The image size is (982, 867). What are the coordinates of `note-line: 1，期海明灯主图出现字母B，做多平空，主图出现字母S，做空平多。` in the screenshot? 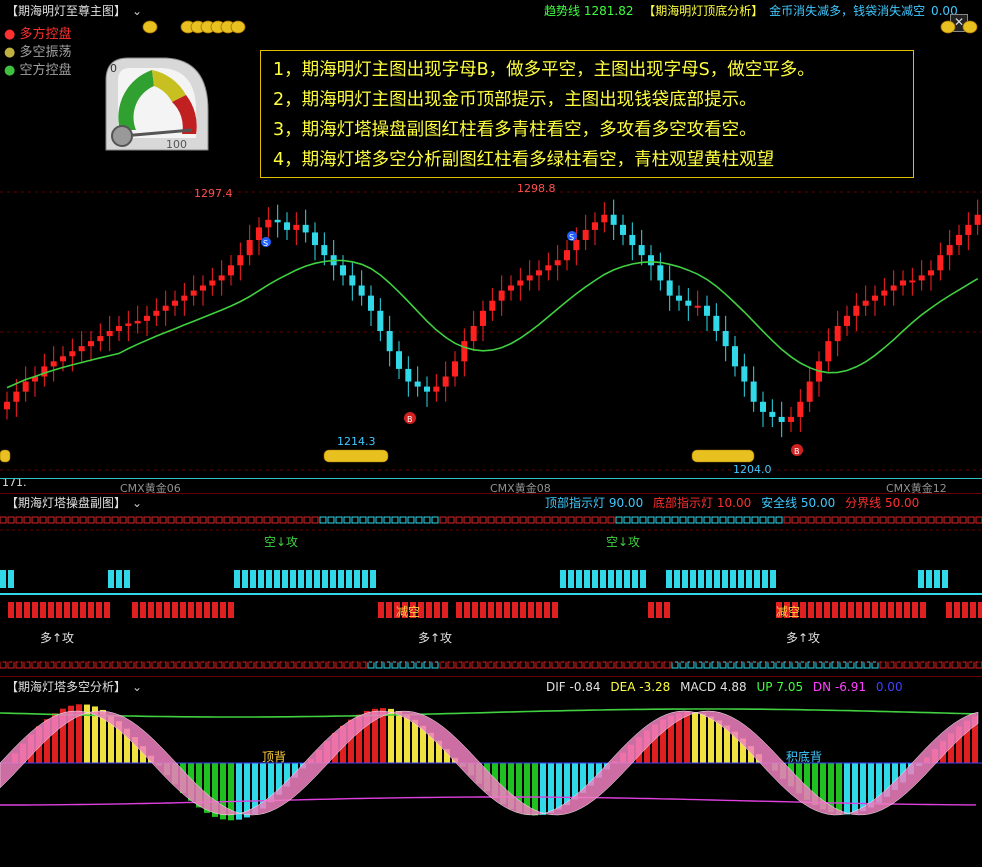 It's located at (544, 70).